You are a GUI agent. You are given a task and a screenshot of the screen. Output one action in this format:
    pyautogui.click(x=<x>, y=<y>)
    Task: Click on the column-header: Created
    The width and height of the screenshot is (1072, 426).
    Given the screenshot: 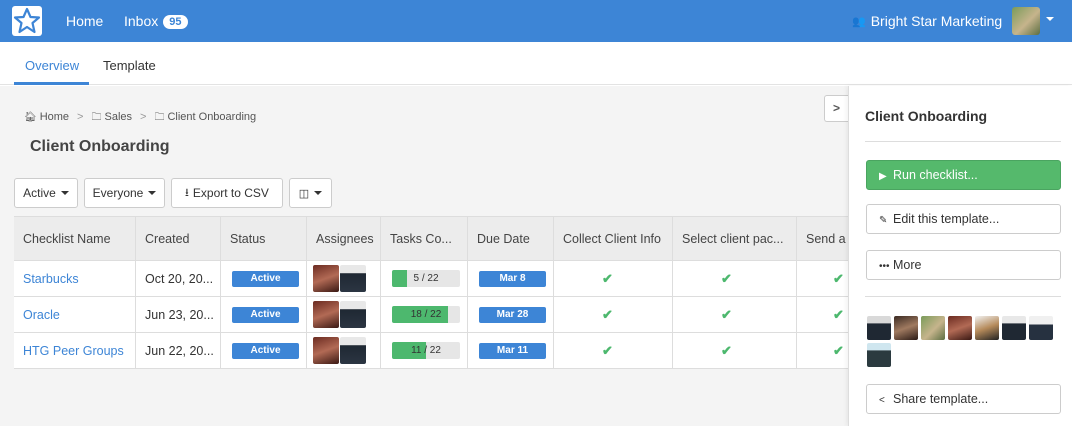 What is the action you would take?
    pyautogui.click(x=178, y=239)
    